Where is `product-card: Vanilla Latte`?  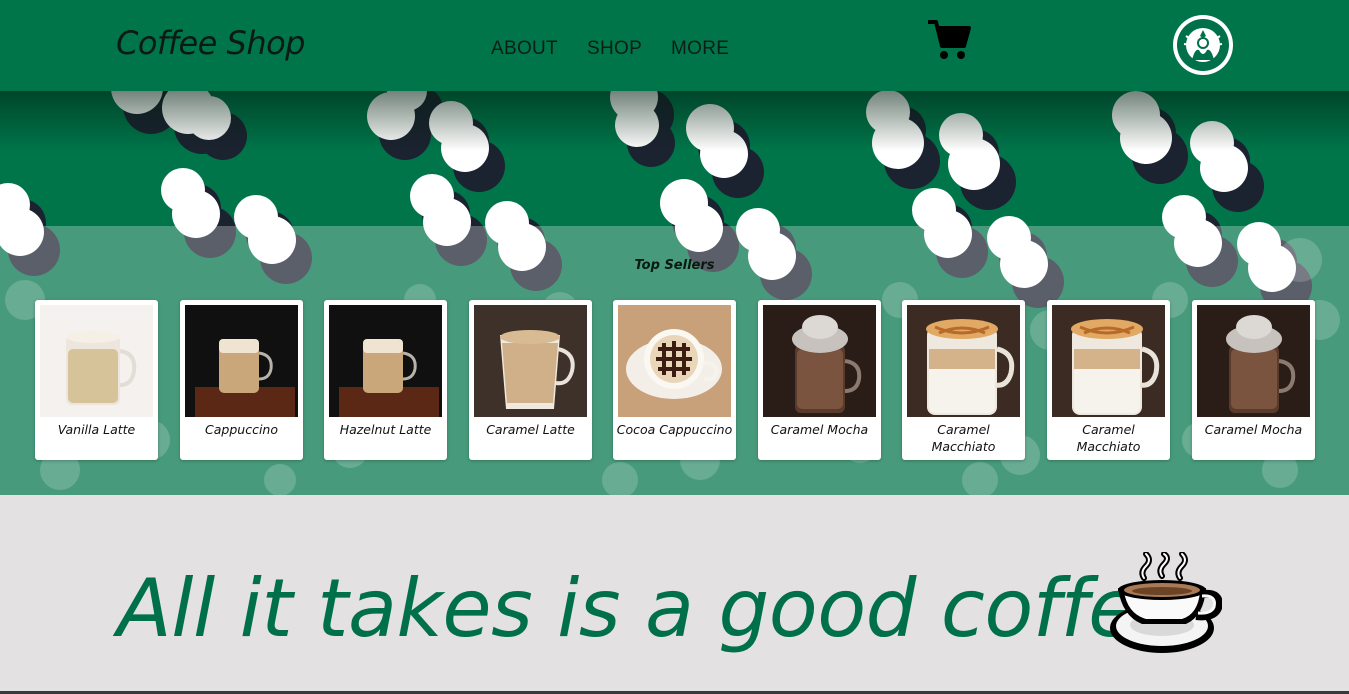
product-card: Vanilla Latte is located at coordinates (96, 380).